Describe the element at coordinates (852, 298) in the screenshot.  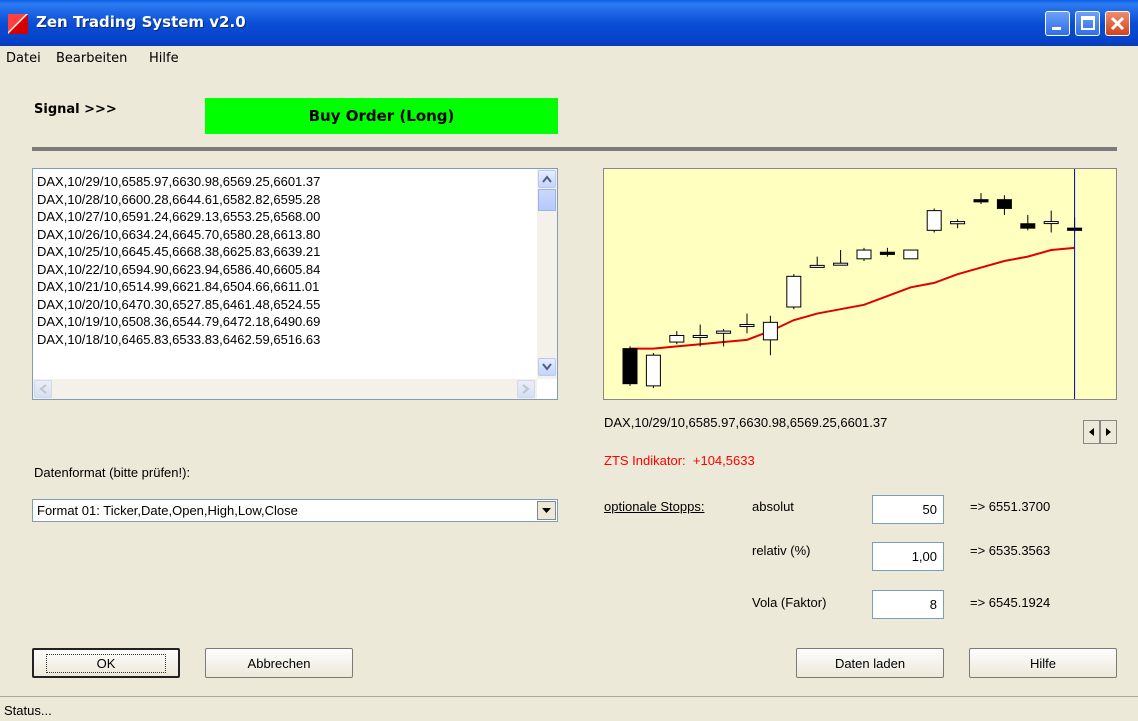
I see `indicator-line` at that location.